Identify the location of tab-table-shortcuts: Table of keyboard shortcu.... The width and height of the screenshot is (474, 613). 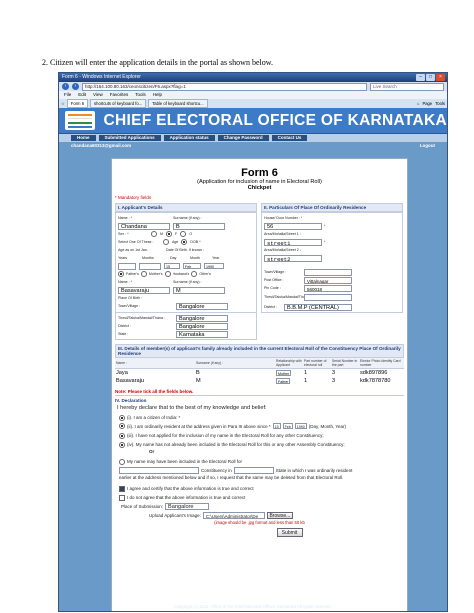
(178, 103).